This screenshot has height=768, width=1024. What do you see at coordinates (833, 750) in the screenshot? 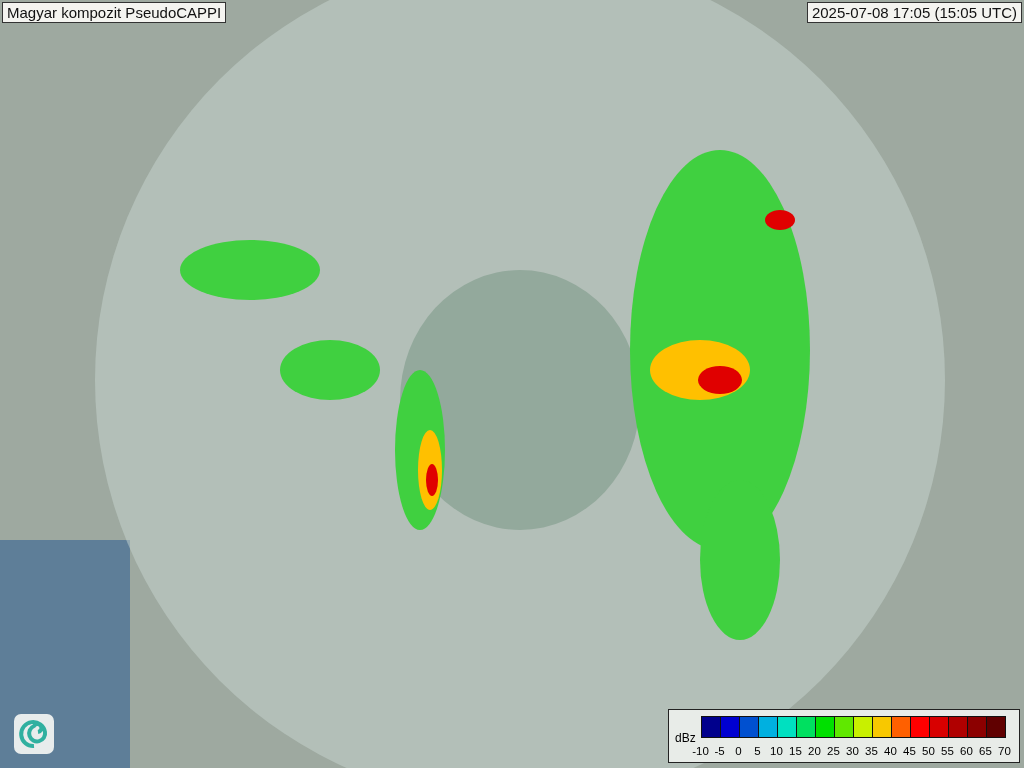
I see `legend-tick-label: 25` at bounding box center [833, 750].